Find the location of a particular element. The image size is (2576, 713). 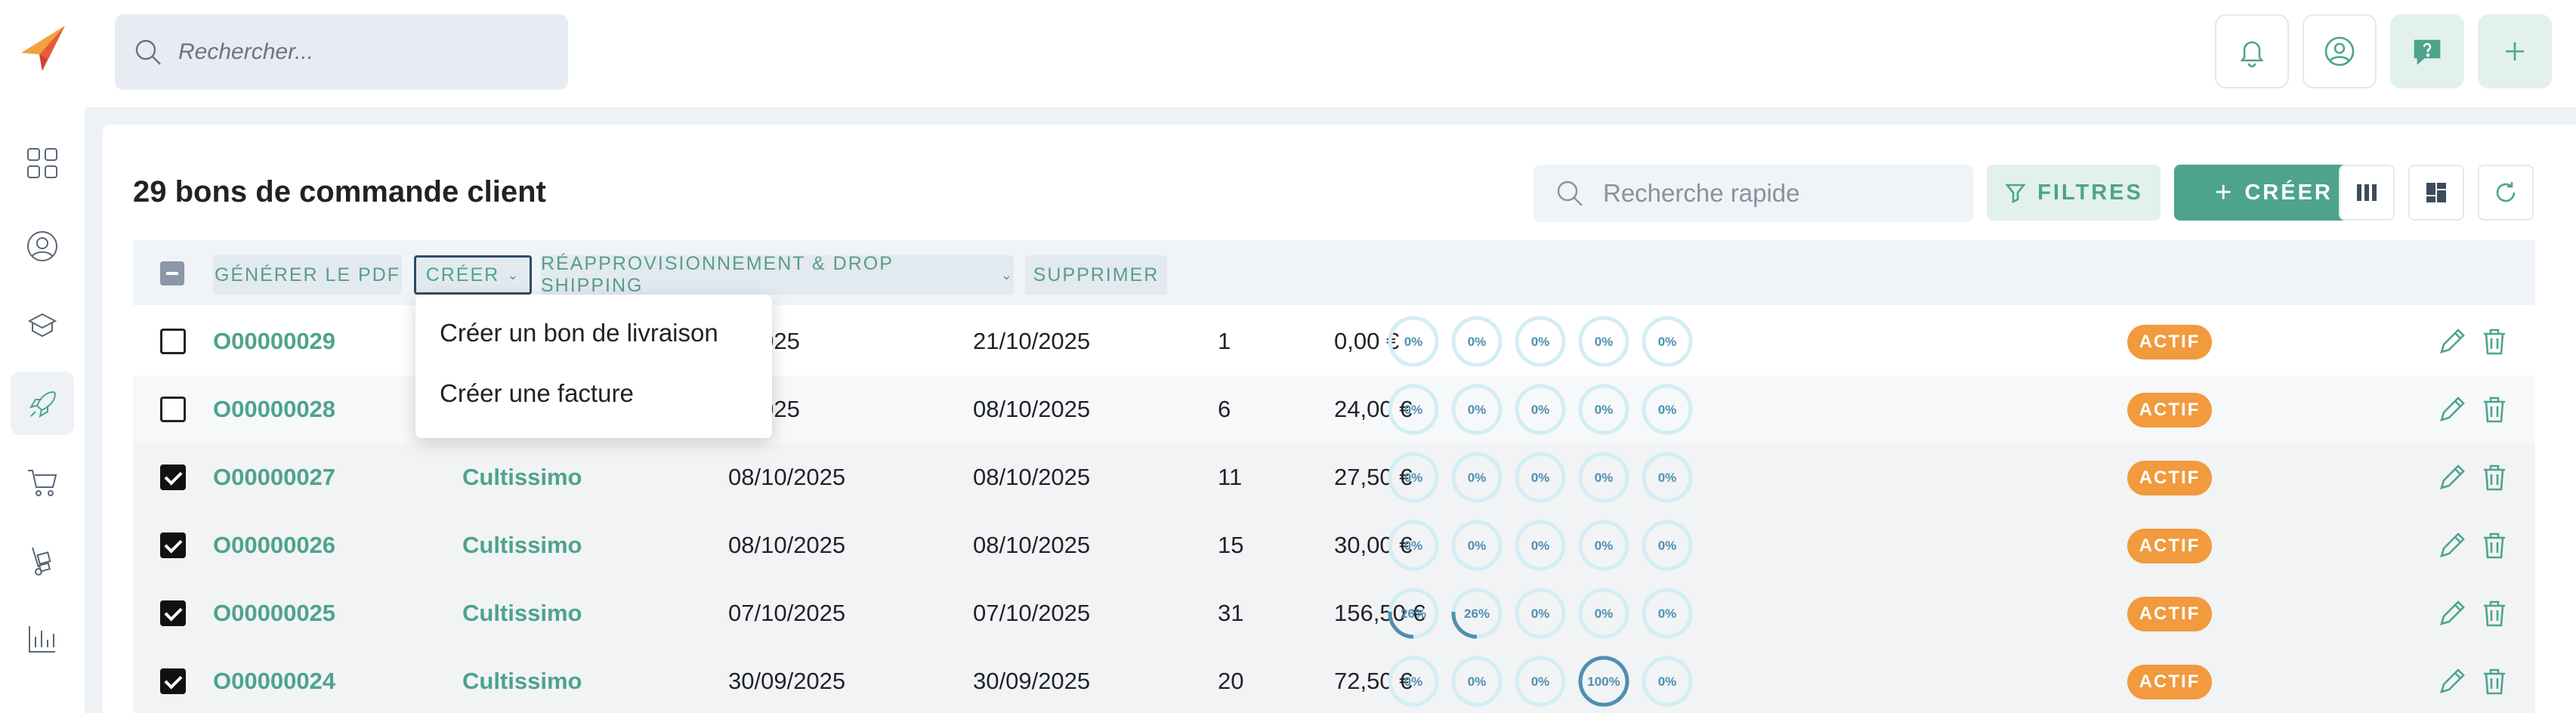

quantity: 31 is located at coordinates (1231, 613).